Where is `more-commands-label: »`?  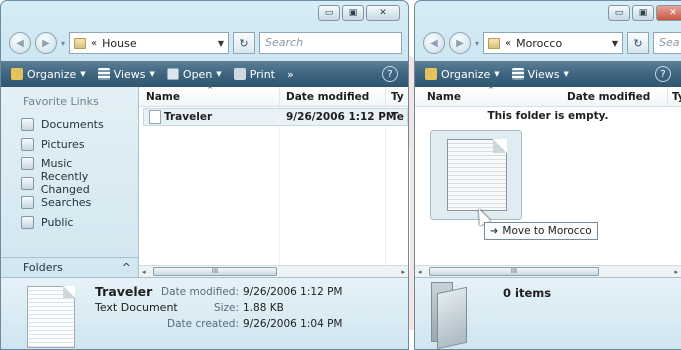
more-commands-label: » is located at coordinates (290, 74).